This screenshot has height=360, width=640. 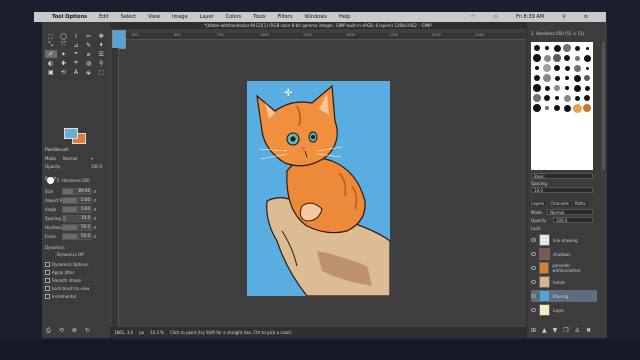 What do you see at coordinates (101, 72) in the screenshot?
I see `cage-tool-icon: ⬚` at bounding box center [101, 72].